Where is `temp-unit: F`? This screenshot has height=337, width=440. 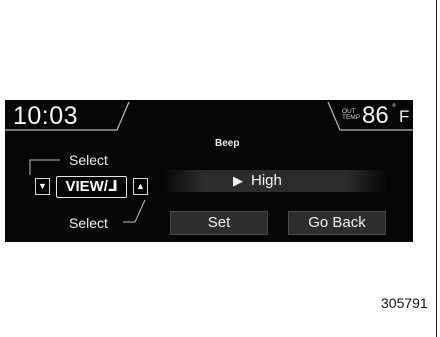
temp-unit: F is located at coordinates (404, 116).